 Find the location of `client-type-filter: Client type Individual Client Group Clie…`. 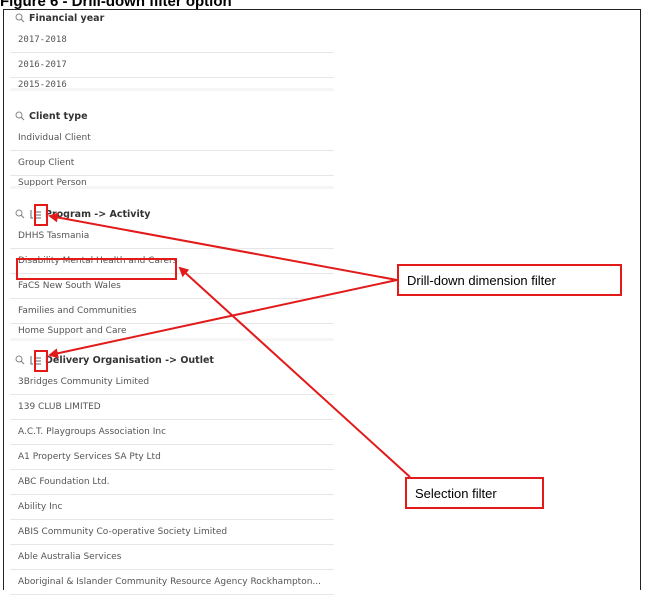

client-type-filter: Client type Individual Client Group Clie… is located at coordinates (172, 147).